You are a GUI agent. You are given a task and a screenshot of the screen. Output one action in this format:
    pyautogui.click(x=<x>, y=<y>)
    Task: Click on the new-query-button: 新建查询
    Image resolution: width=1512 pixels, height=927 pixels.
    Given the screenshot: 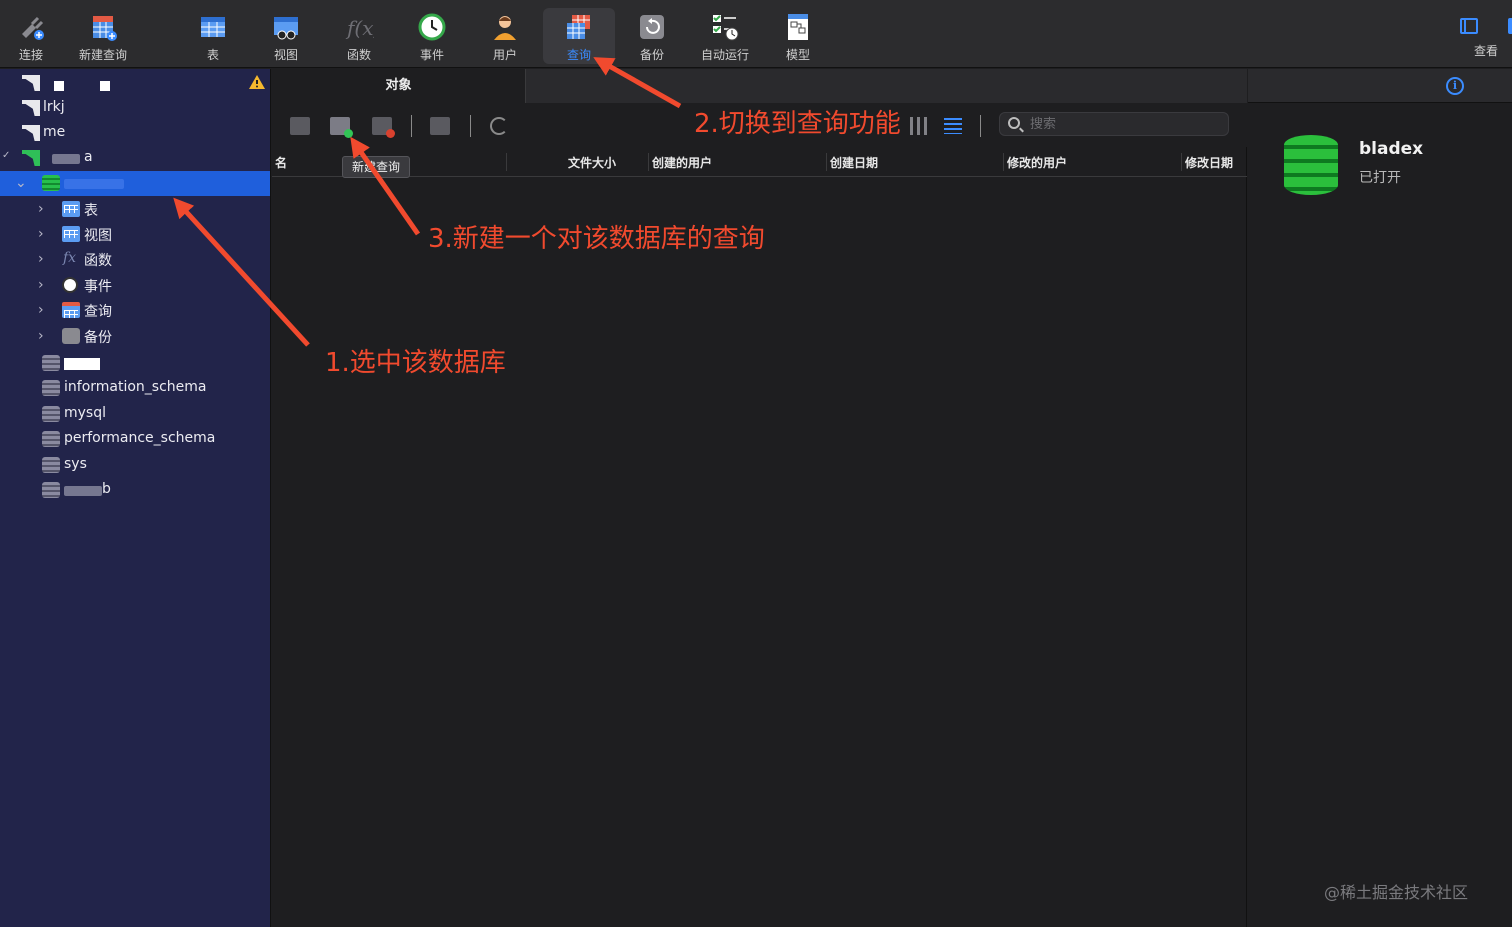 What is the action you would take?
    pyautogui.click(x=103, y=36)
    